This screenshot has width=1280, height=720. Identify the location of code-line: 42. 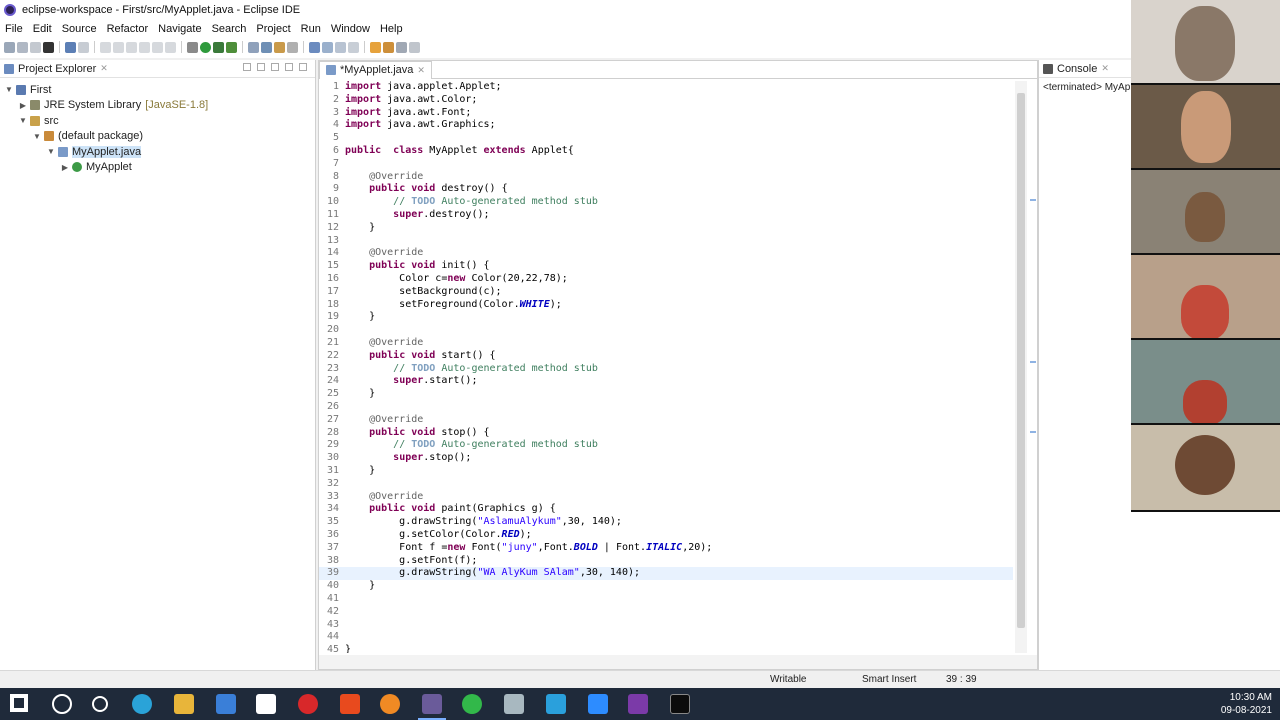
(666, 612).